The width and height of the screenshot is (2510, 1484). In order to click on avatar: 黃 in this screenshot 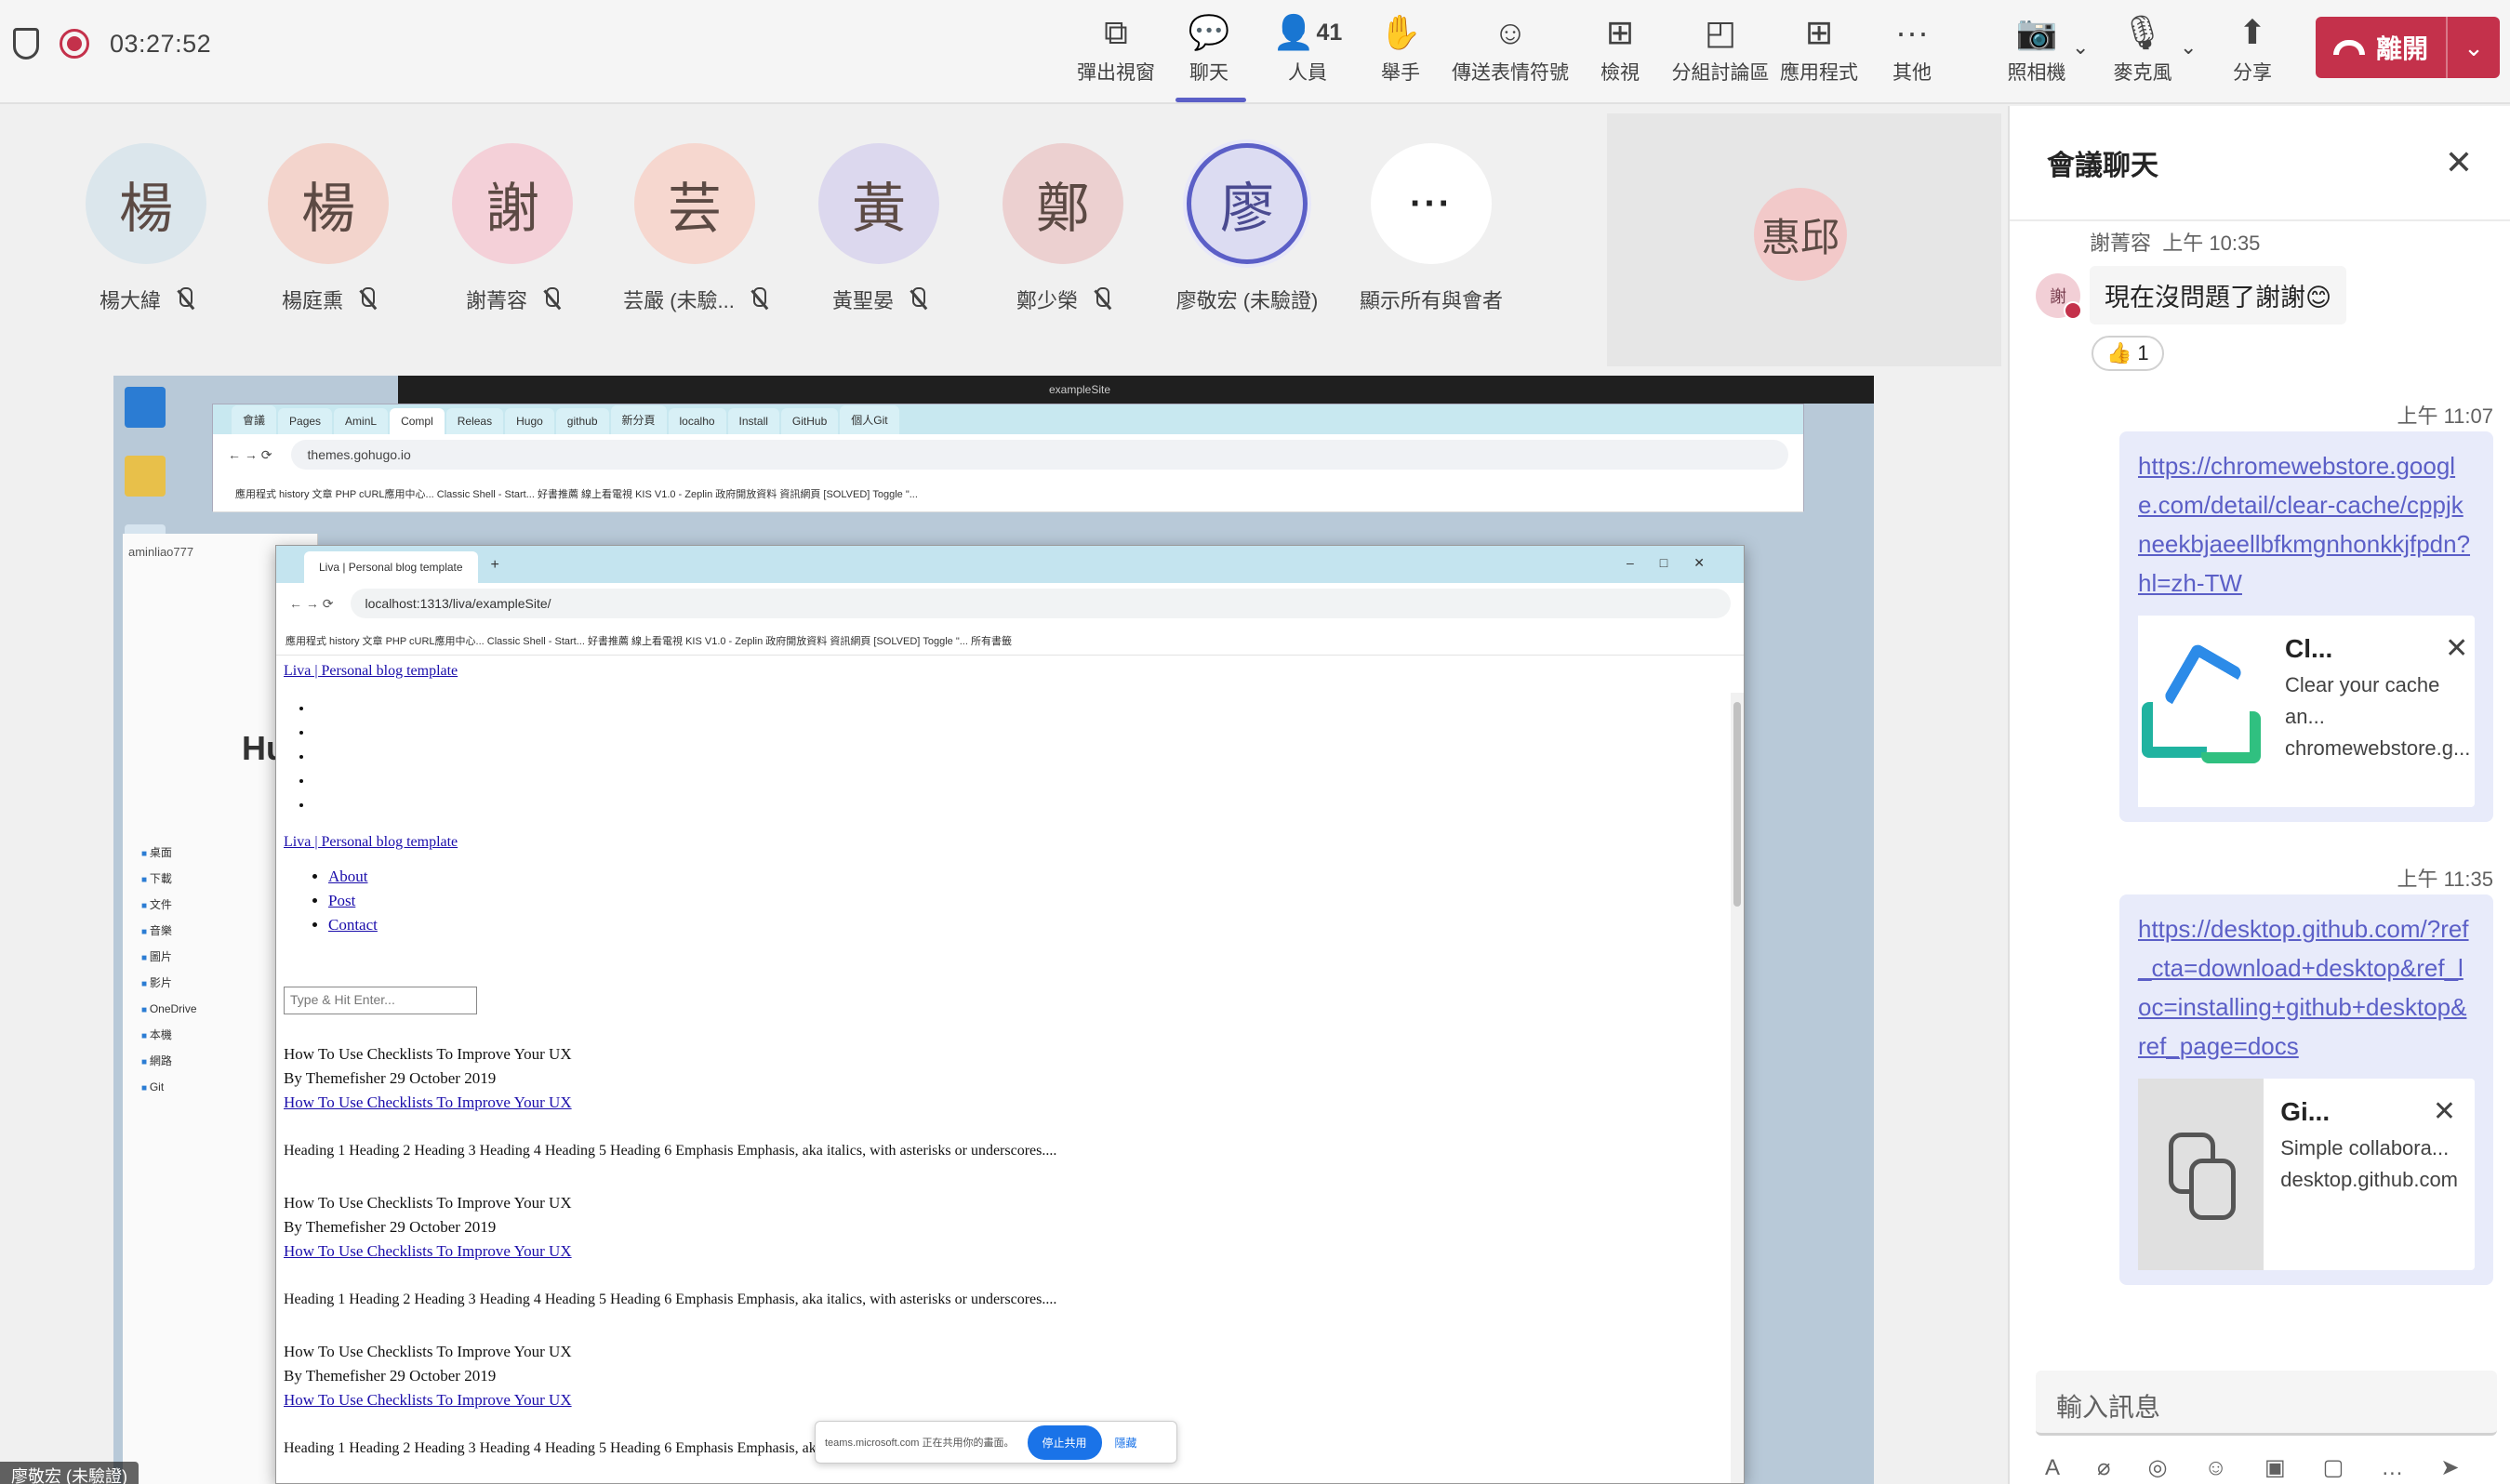, I will do `click(878, 203)`.